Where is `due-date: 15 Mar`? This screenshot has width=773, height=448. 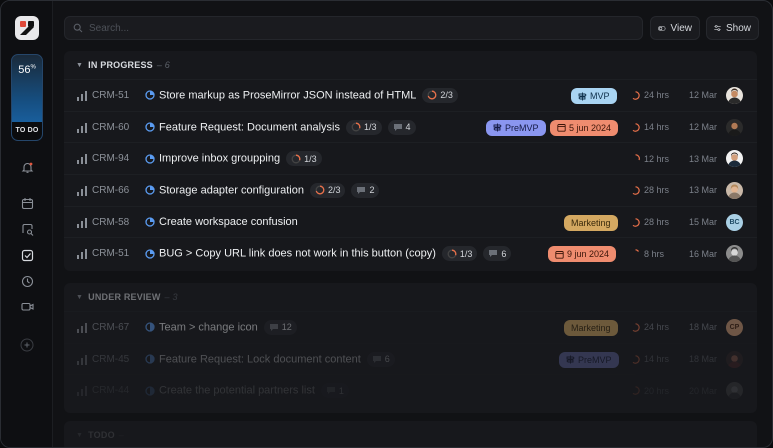 due-date: 15 Mar is located at coordinates (703, 222).